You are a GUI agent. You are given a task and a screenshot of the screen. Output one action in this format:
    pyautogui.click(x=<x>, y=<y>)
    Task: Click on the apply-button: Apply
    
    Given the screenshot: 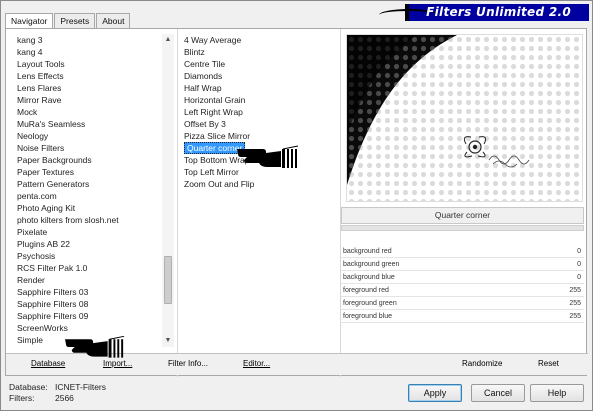 What is the action you would take?
    pyautogui.click(x=435, y=393)
    